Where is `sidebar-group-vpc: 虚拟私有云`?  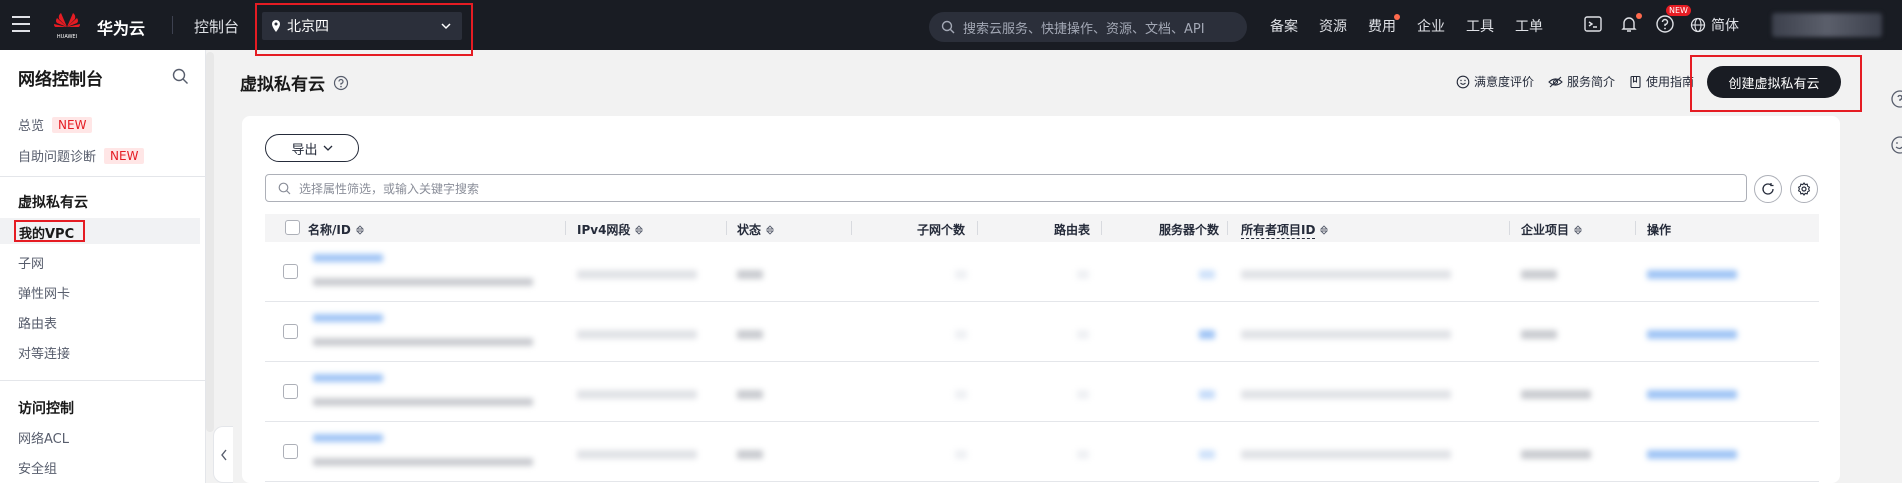
sidebar-group-vpc: 虚拟私有云 is located at coordinates (53, 202).